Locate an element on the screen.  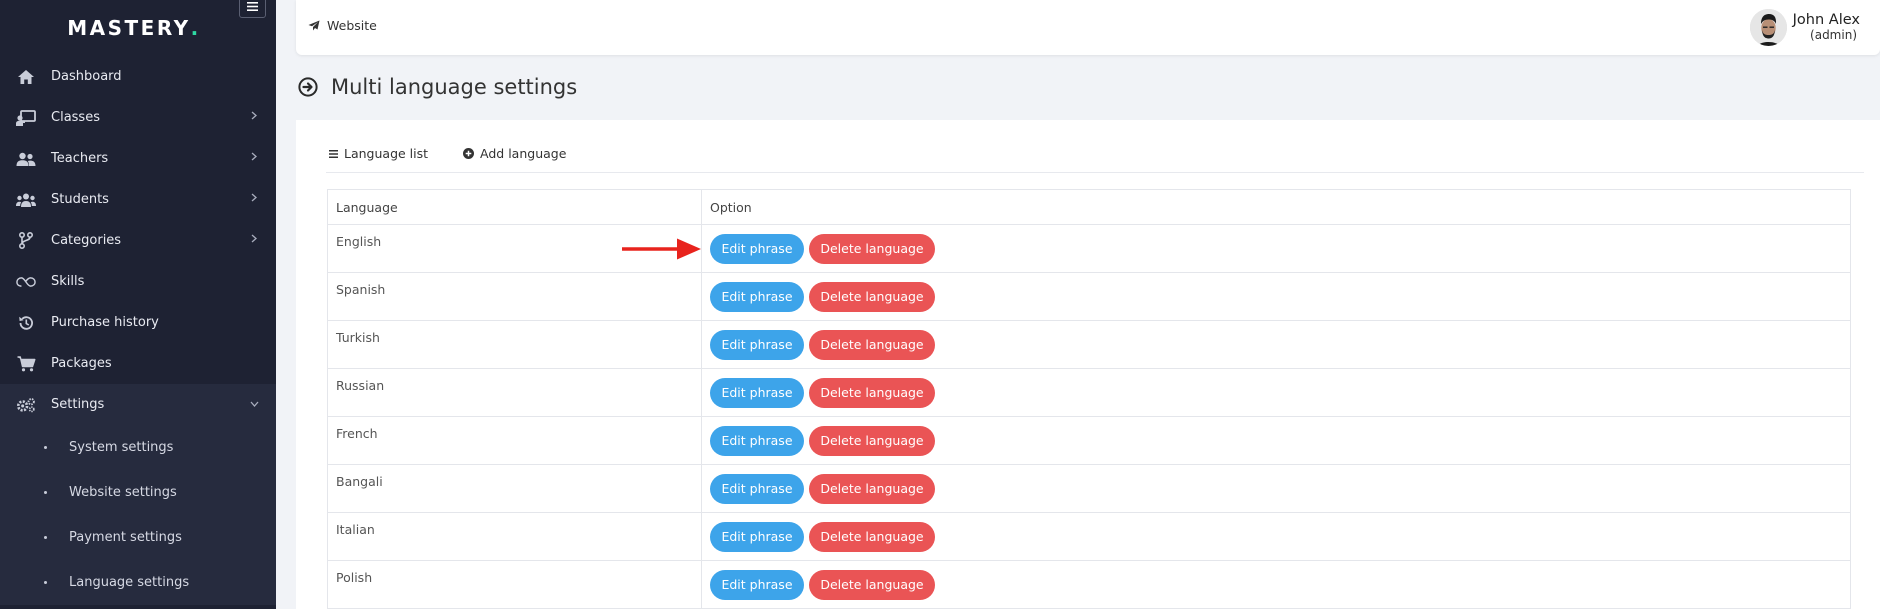
sidebar-toggle-button is located at coordinates (252, 9).